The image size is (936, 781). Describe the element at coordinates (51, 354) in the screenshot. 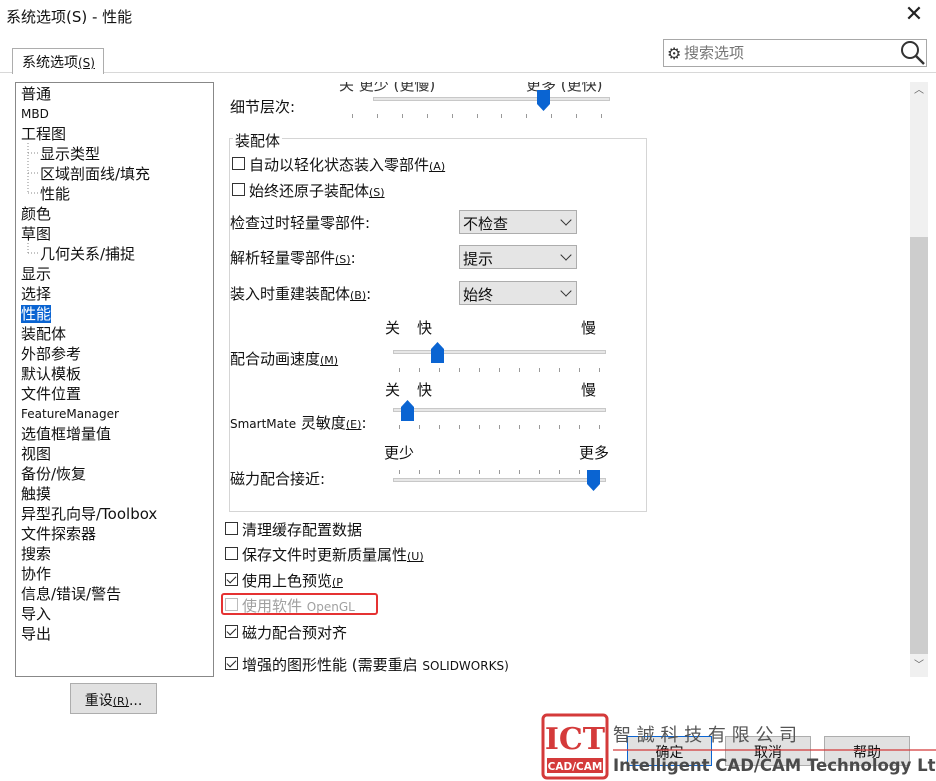

I see `tree-item: 外部参考` at that location.